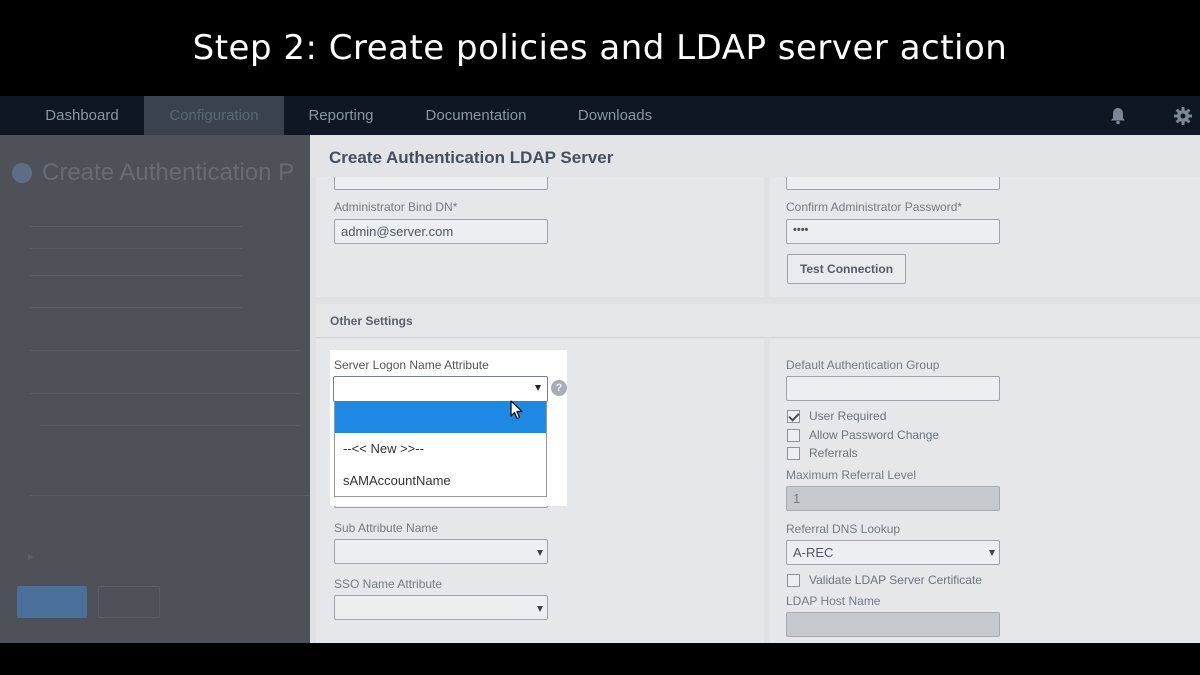 This screenshot has height=675, width=1200. I want to click on background-page-title: Create Authentication P, so click(168, 172).